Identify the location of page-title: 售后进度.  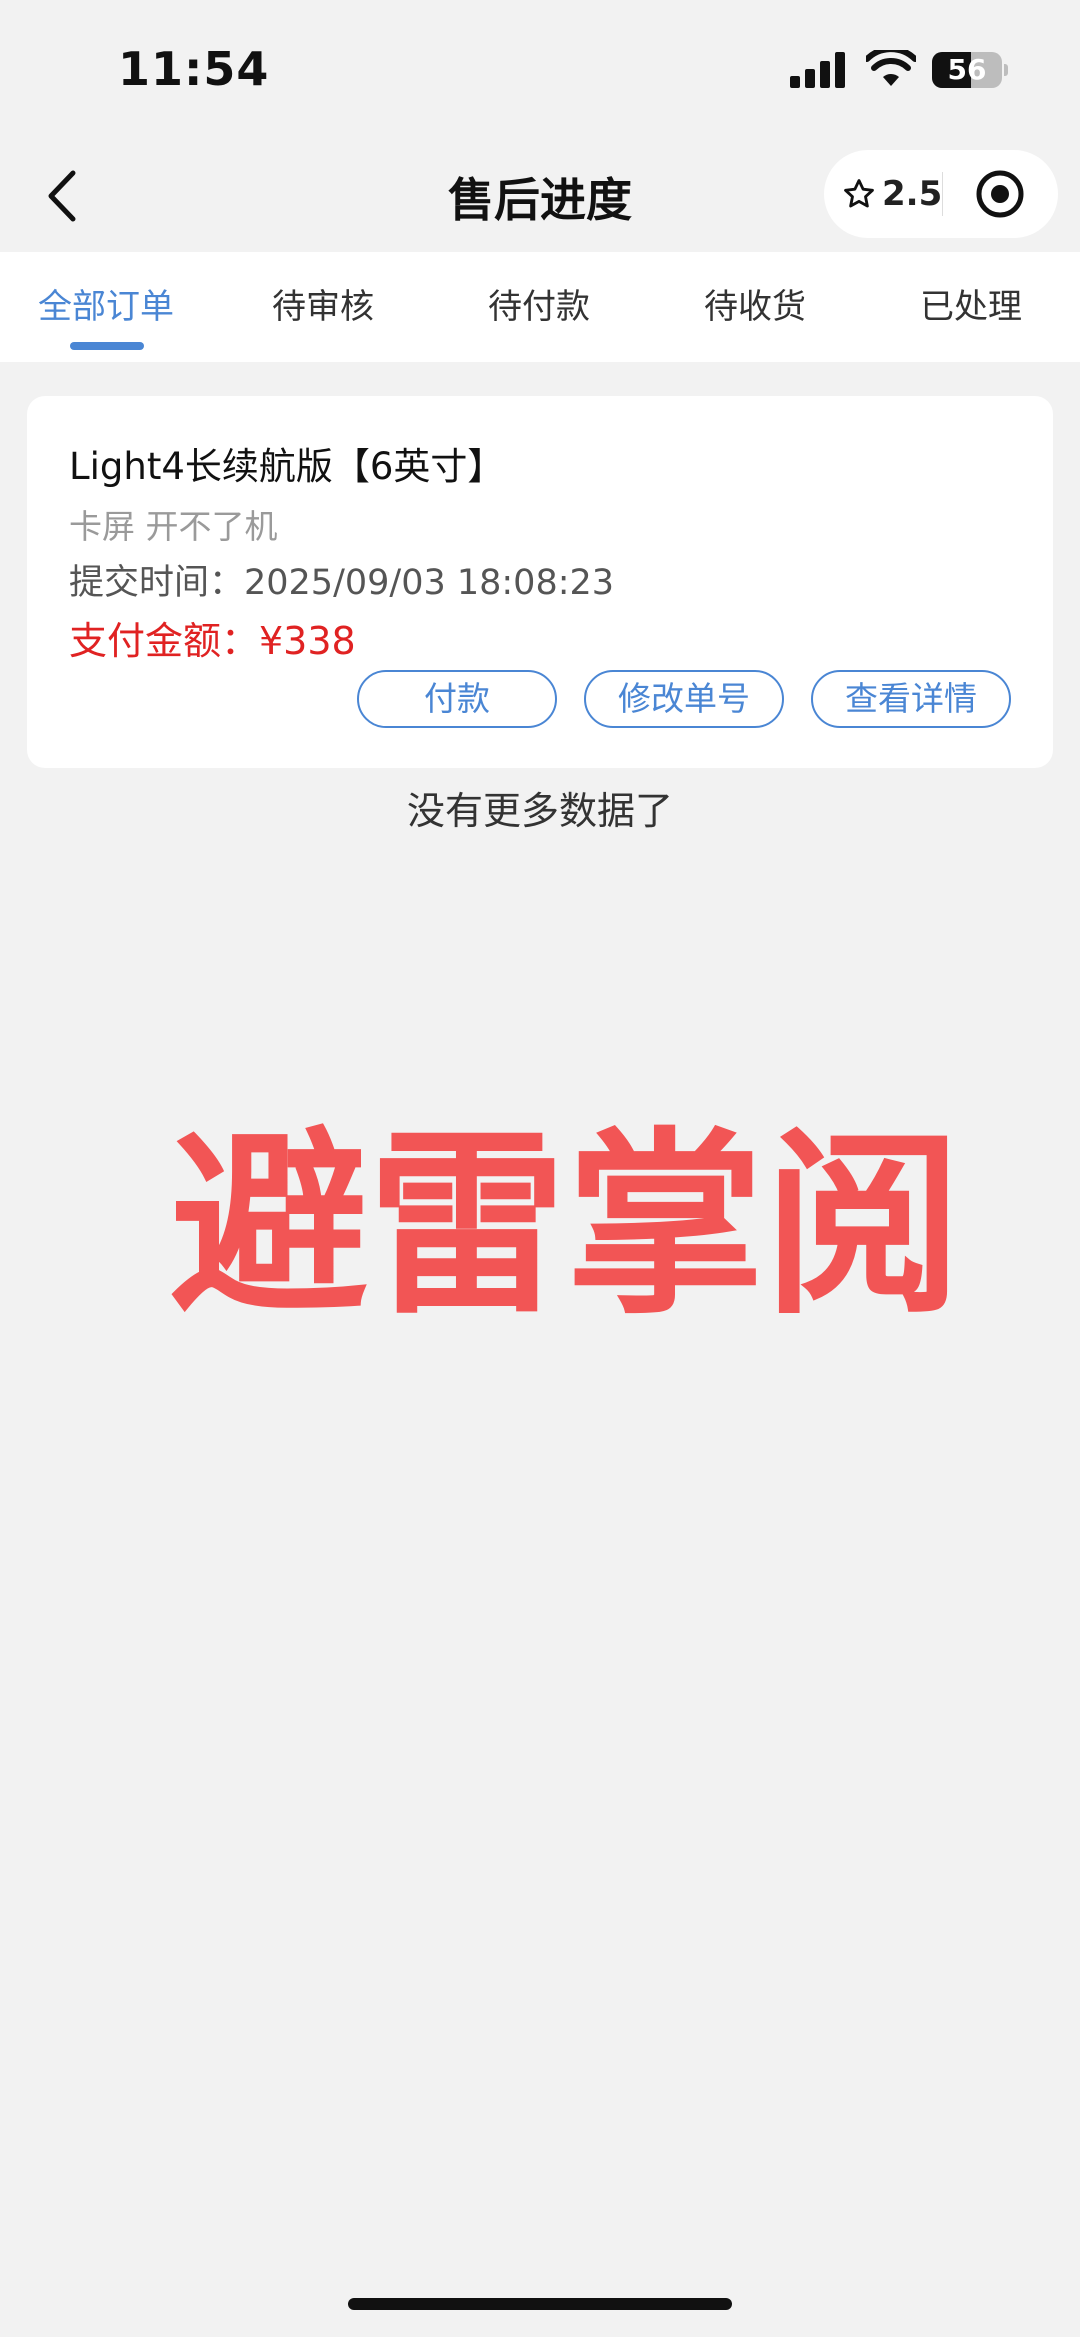
(540, 200).